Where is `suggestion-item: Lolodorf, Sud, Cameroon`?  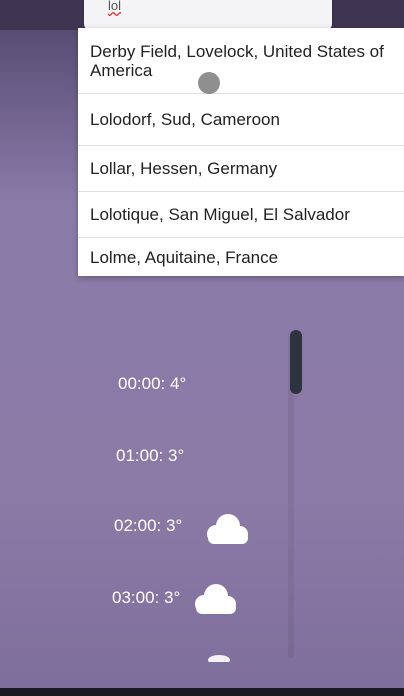
suggestion-item: Lolodorf, Sud, Cameroon is located at coordinates (241, 120).